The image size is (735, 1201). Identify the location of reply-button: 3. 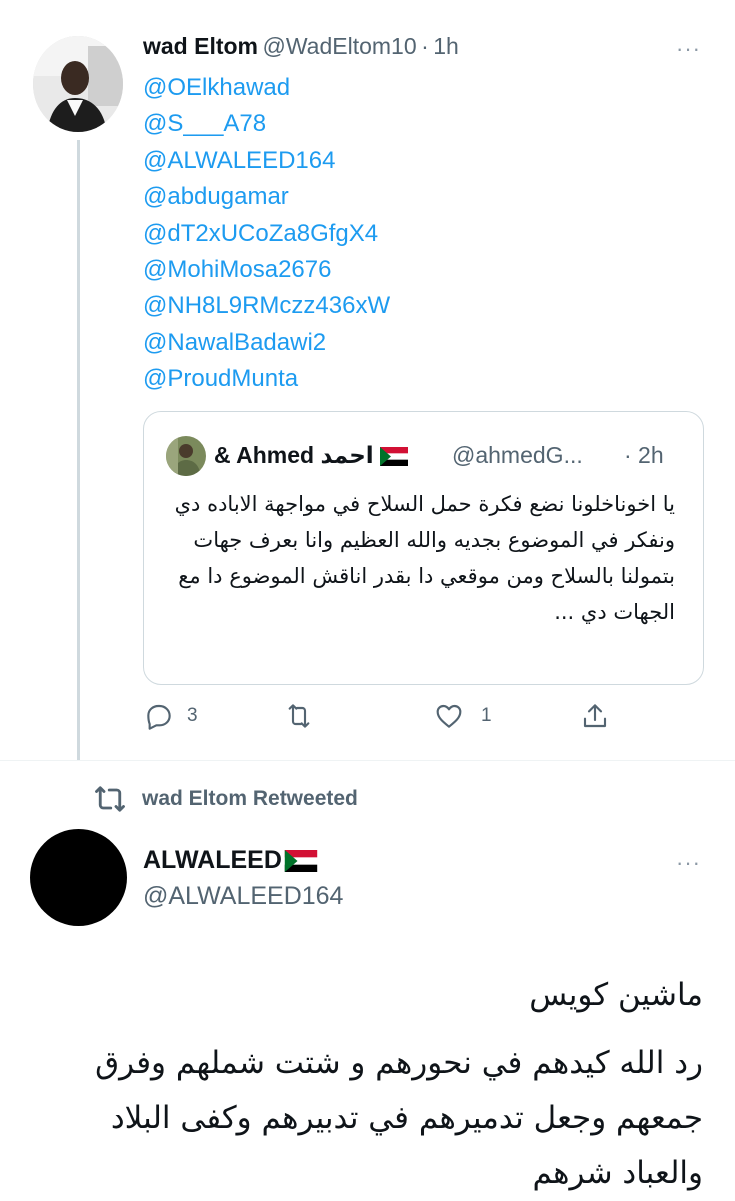
(170, 716).